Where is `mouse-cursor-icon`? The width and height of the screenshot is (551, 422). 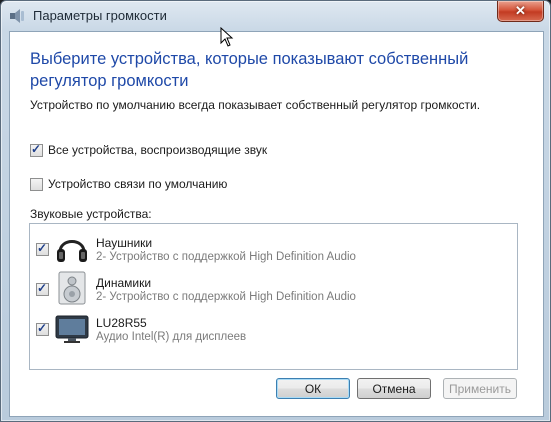 mouse-cursor-icon is located at coordinates (227, 37).